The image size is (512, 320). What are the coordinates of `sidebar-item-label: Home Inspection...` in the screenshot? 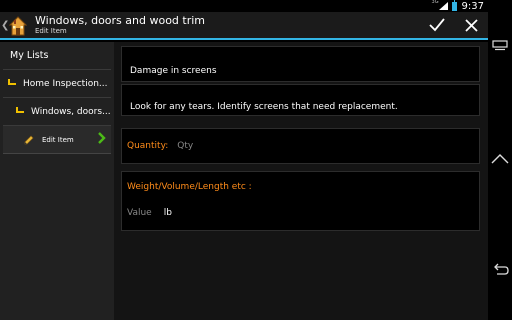 It's located at (65, 83).